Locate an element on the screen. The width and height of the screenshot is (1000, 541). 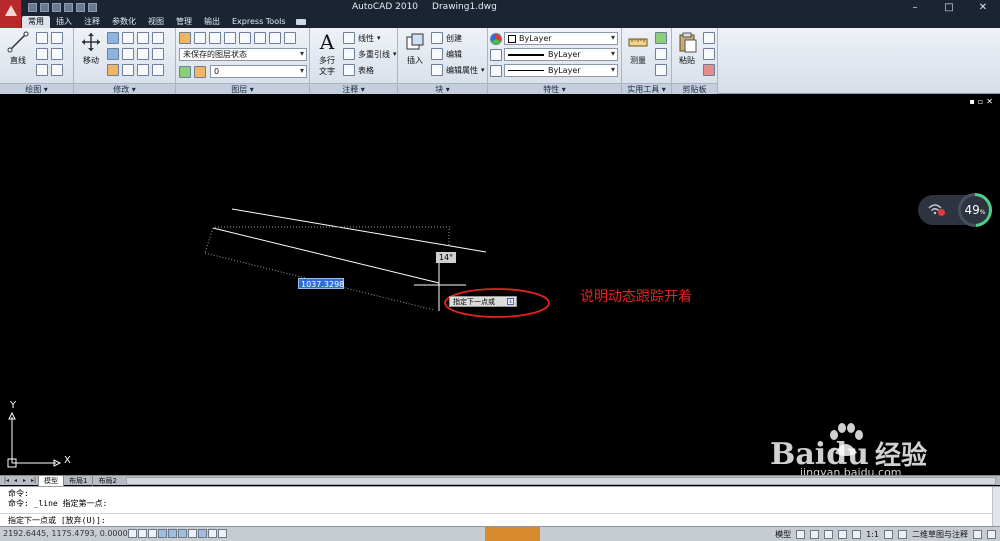
layer-icon is located at coordinates (200, 38).